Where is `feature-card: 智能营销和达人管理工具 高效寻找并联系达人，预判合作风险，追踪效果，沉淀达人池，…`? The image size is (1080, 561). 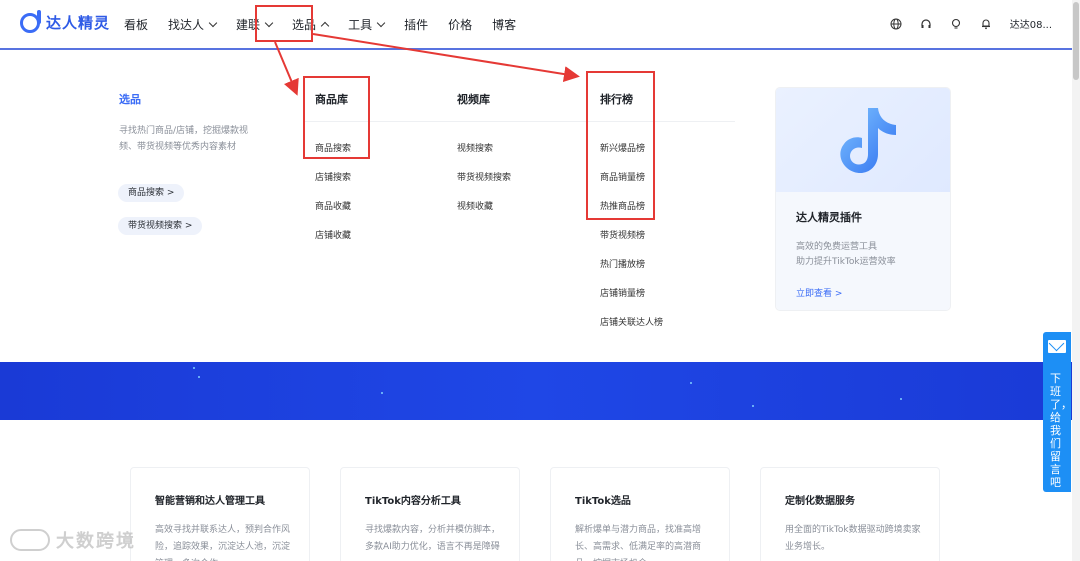
feature-card: 智能营销和达人管理工具 高效寻找并联系达人，预判合作风险，追踪效果，沉淀达人池，… is located at coordinates (220, 514).